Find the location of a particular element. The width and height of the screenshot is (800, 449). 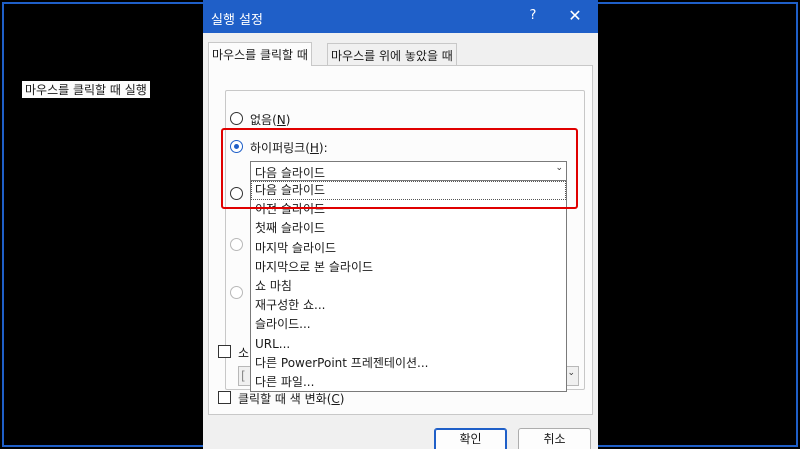

radio-hyperlink-label: 하이퍼링크(H): is located at coordinates (289, 148).